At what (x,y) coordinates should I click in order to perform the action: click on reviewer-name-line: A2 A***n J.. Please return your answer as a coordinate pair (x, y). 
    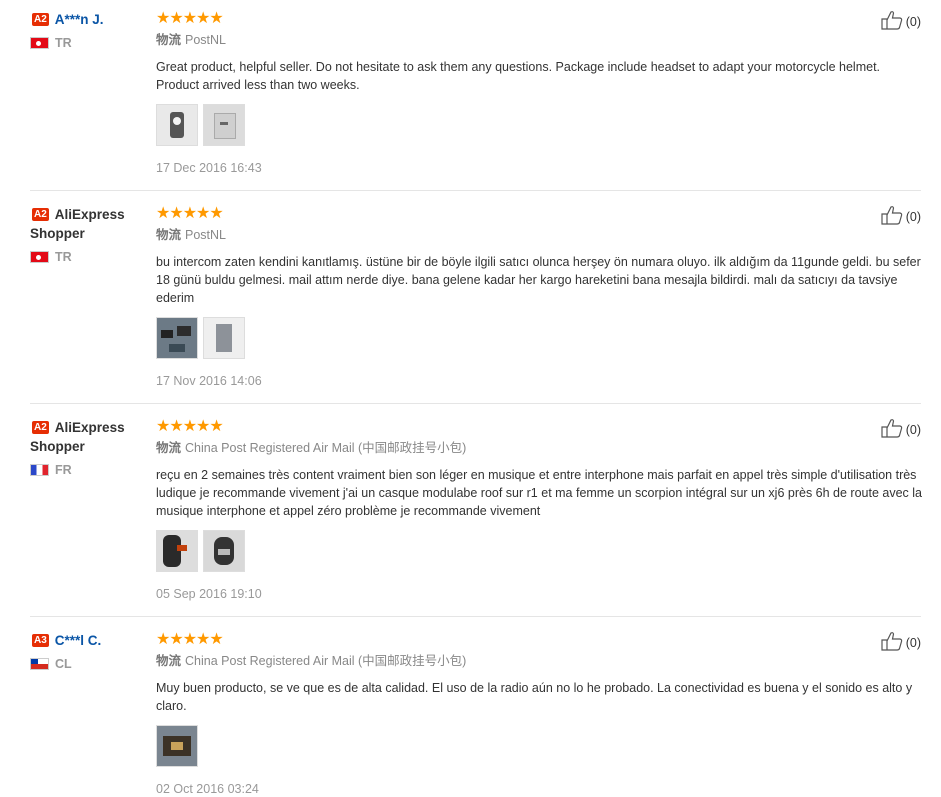
    Looking at the image, I should click on (90, 19).